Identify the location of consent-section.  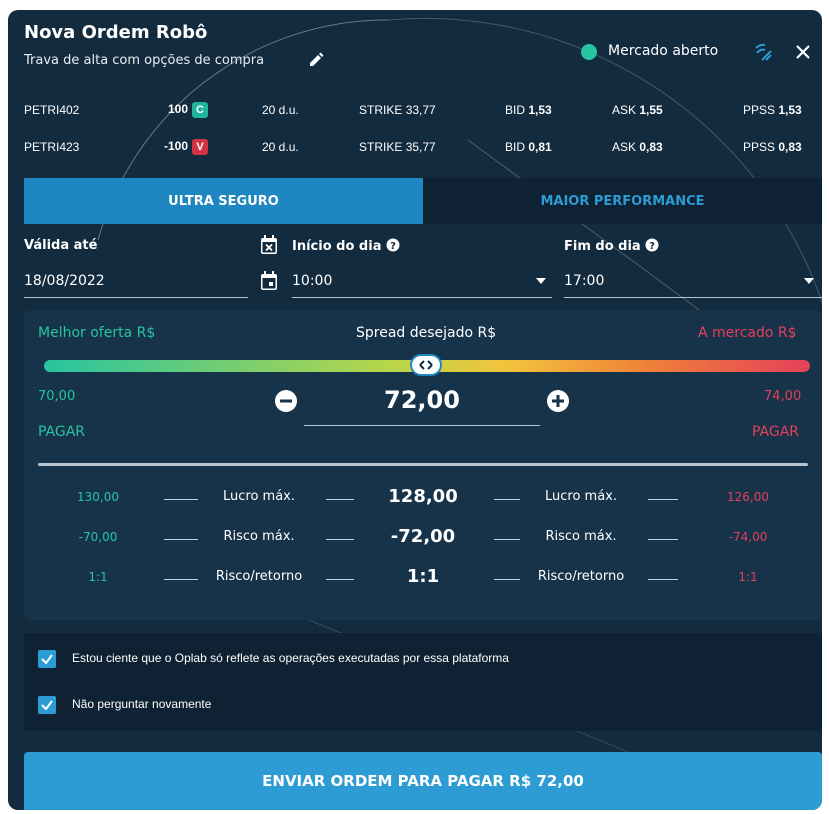
(423, 682).